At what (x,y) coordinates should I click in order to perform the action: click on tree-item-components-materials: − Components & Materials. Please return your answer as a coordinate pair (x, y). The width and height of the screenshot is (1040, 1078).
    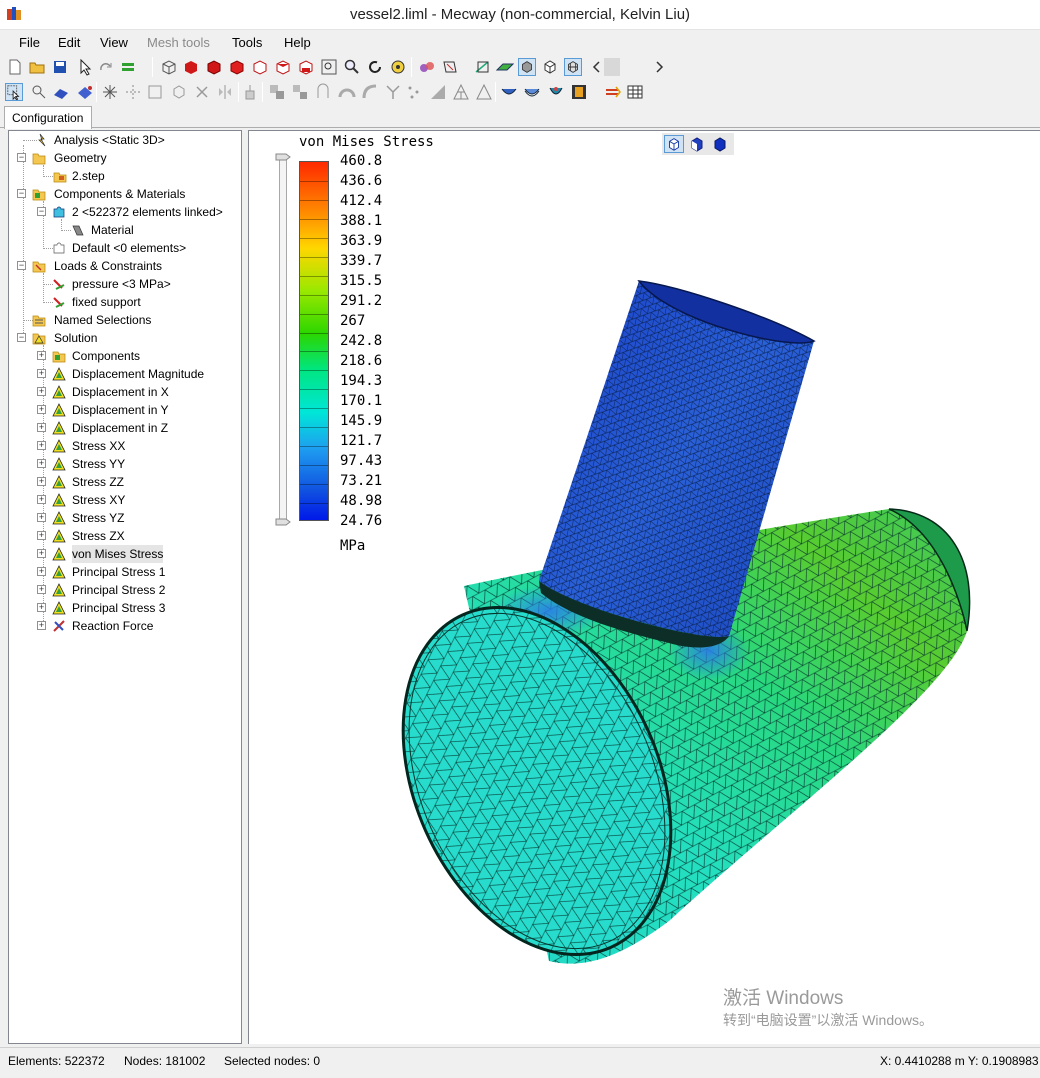
    Looking at the image, I should click on (125, 194).